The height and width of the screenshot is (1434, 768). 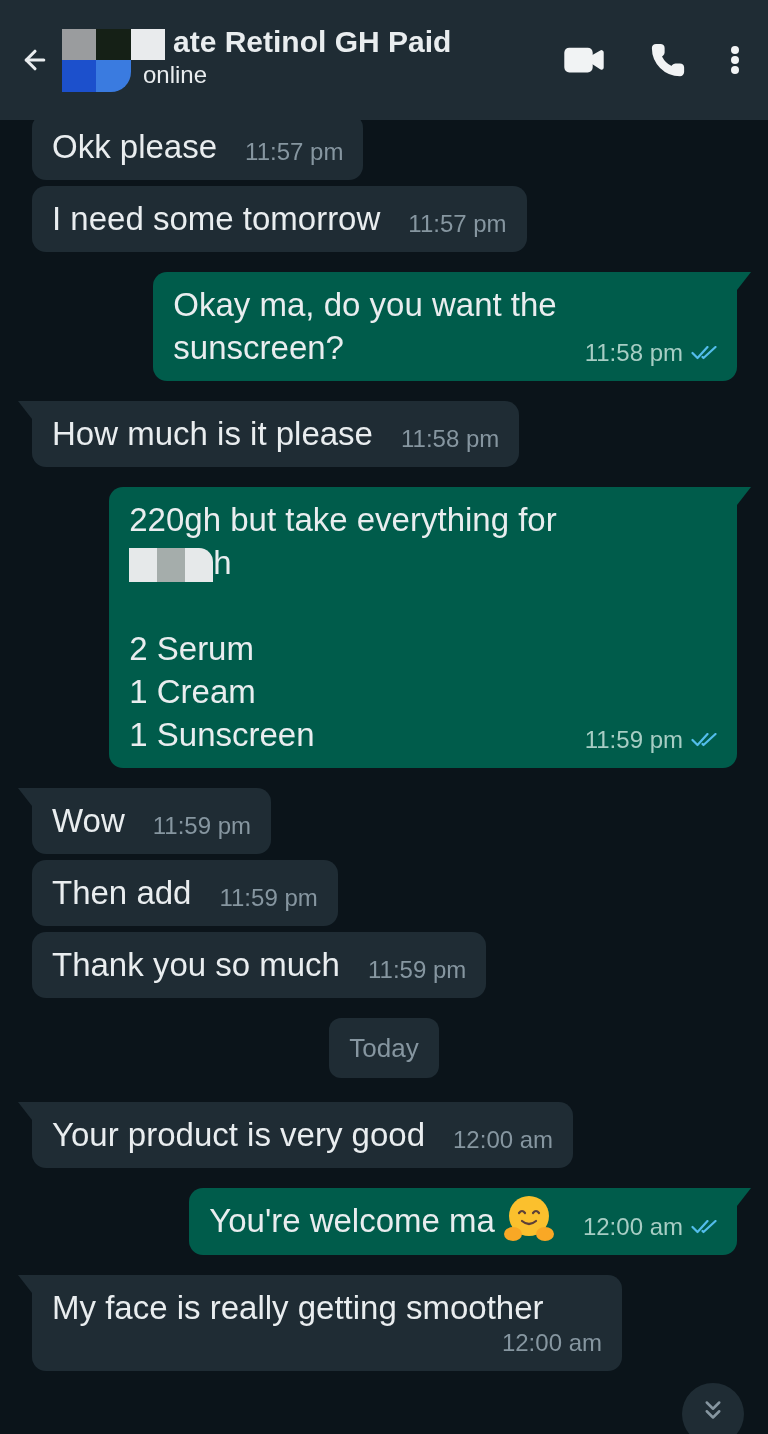 What do you see at coordinates (238, 1135) in the screenshot?
I see `message-text: Your product is very good` at bounding box center [238, 1135].